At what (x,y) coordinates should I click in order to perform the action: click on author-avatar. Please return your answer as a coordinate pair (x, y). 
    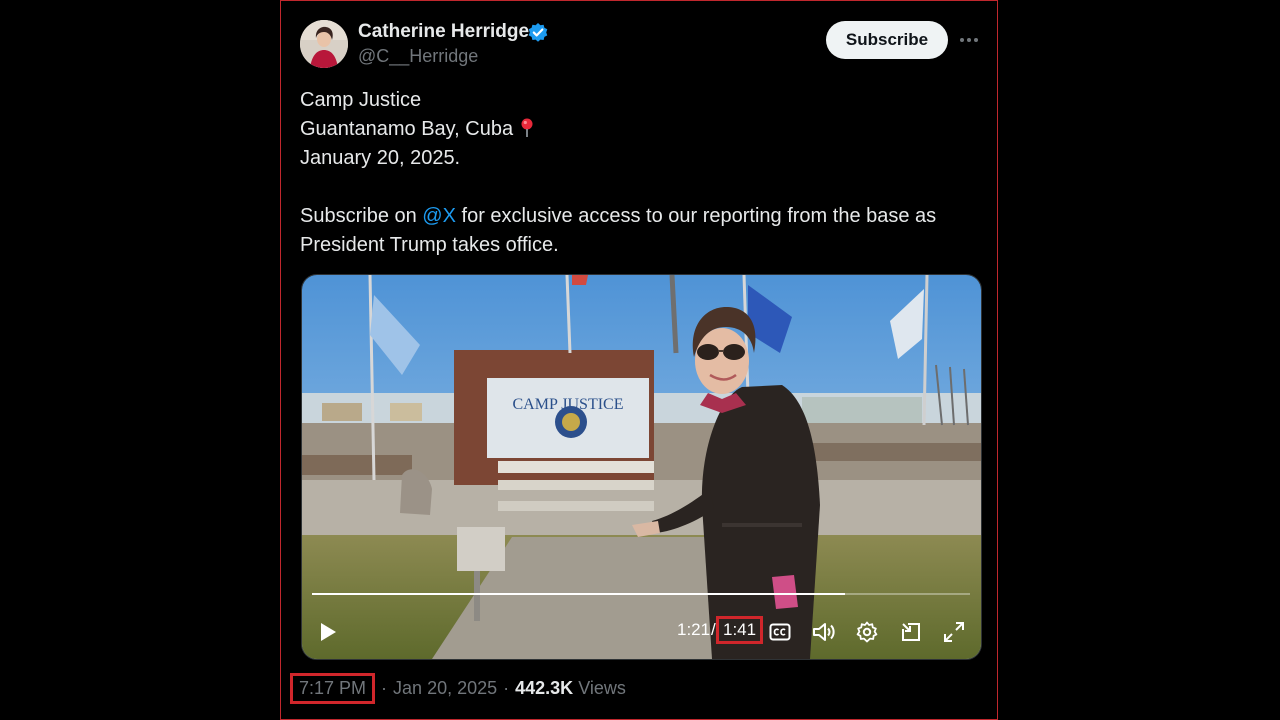
    Looking at the image, I should click on (324, 44).